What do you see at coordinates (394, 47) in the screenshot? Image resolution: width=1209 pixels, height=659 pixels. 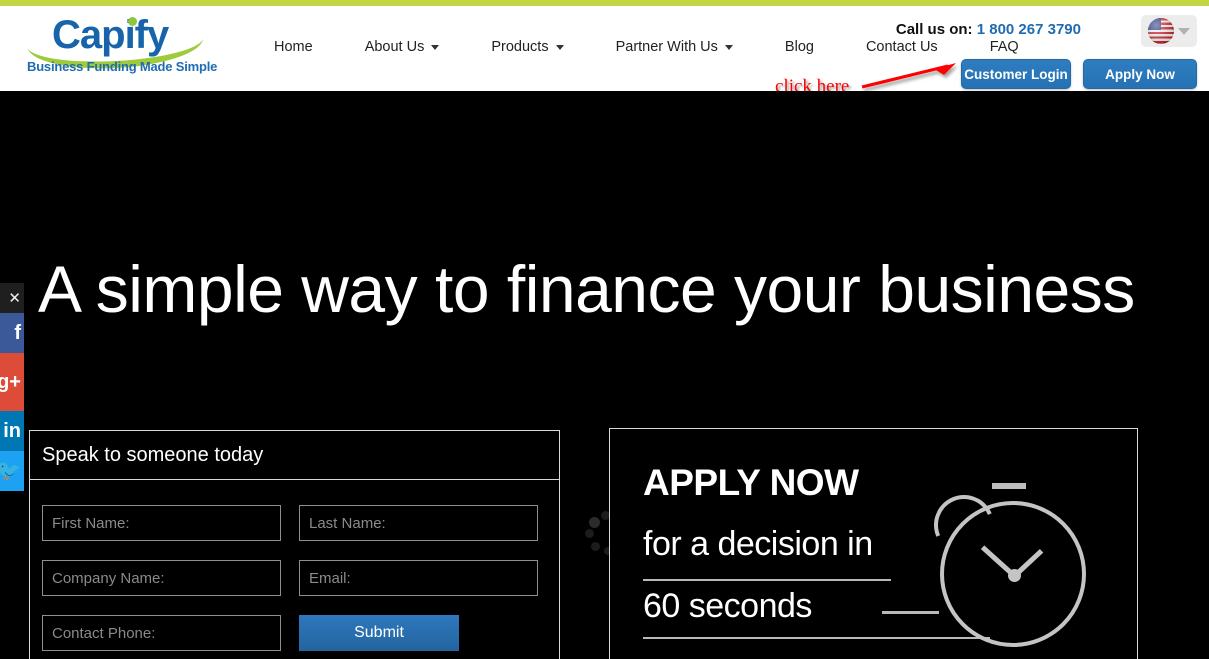 I see `nav-label: About Us` at bounding box center [394, 47].